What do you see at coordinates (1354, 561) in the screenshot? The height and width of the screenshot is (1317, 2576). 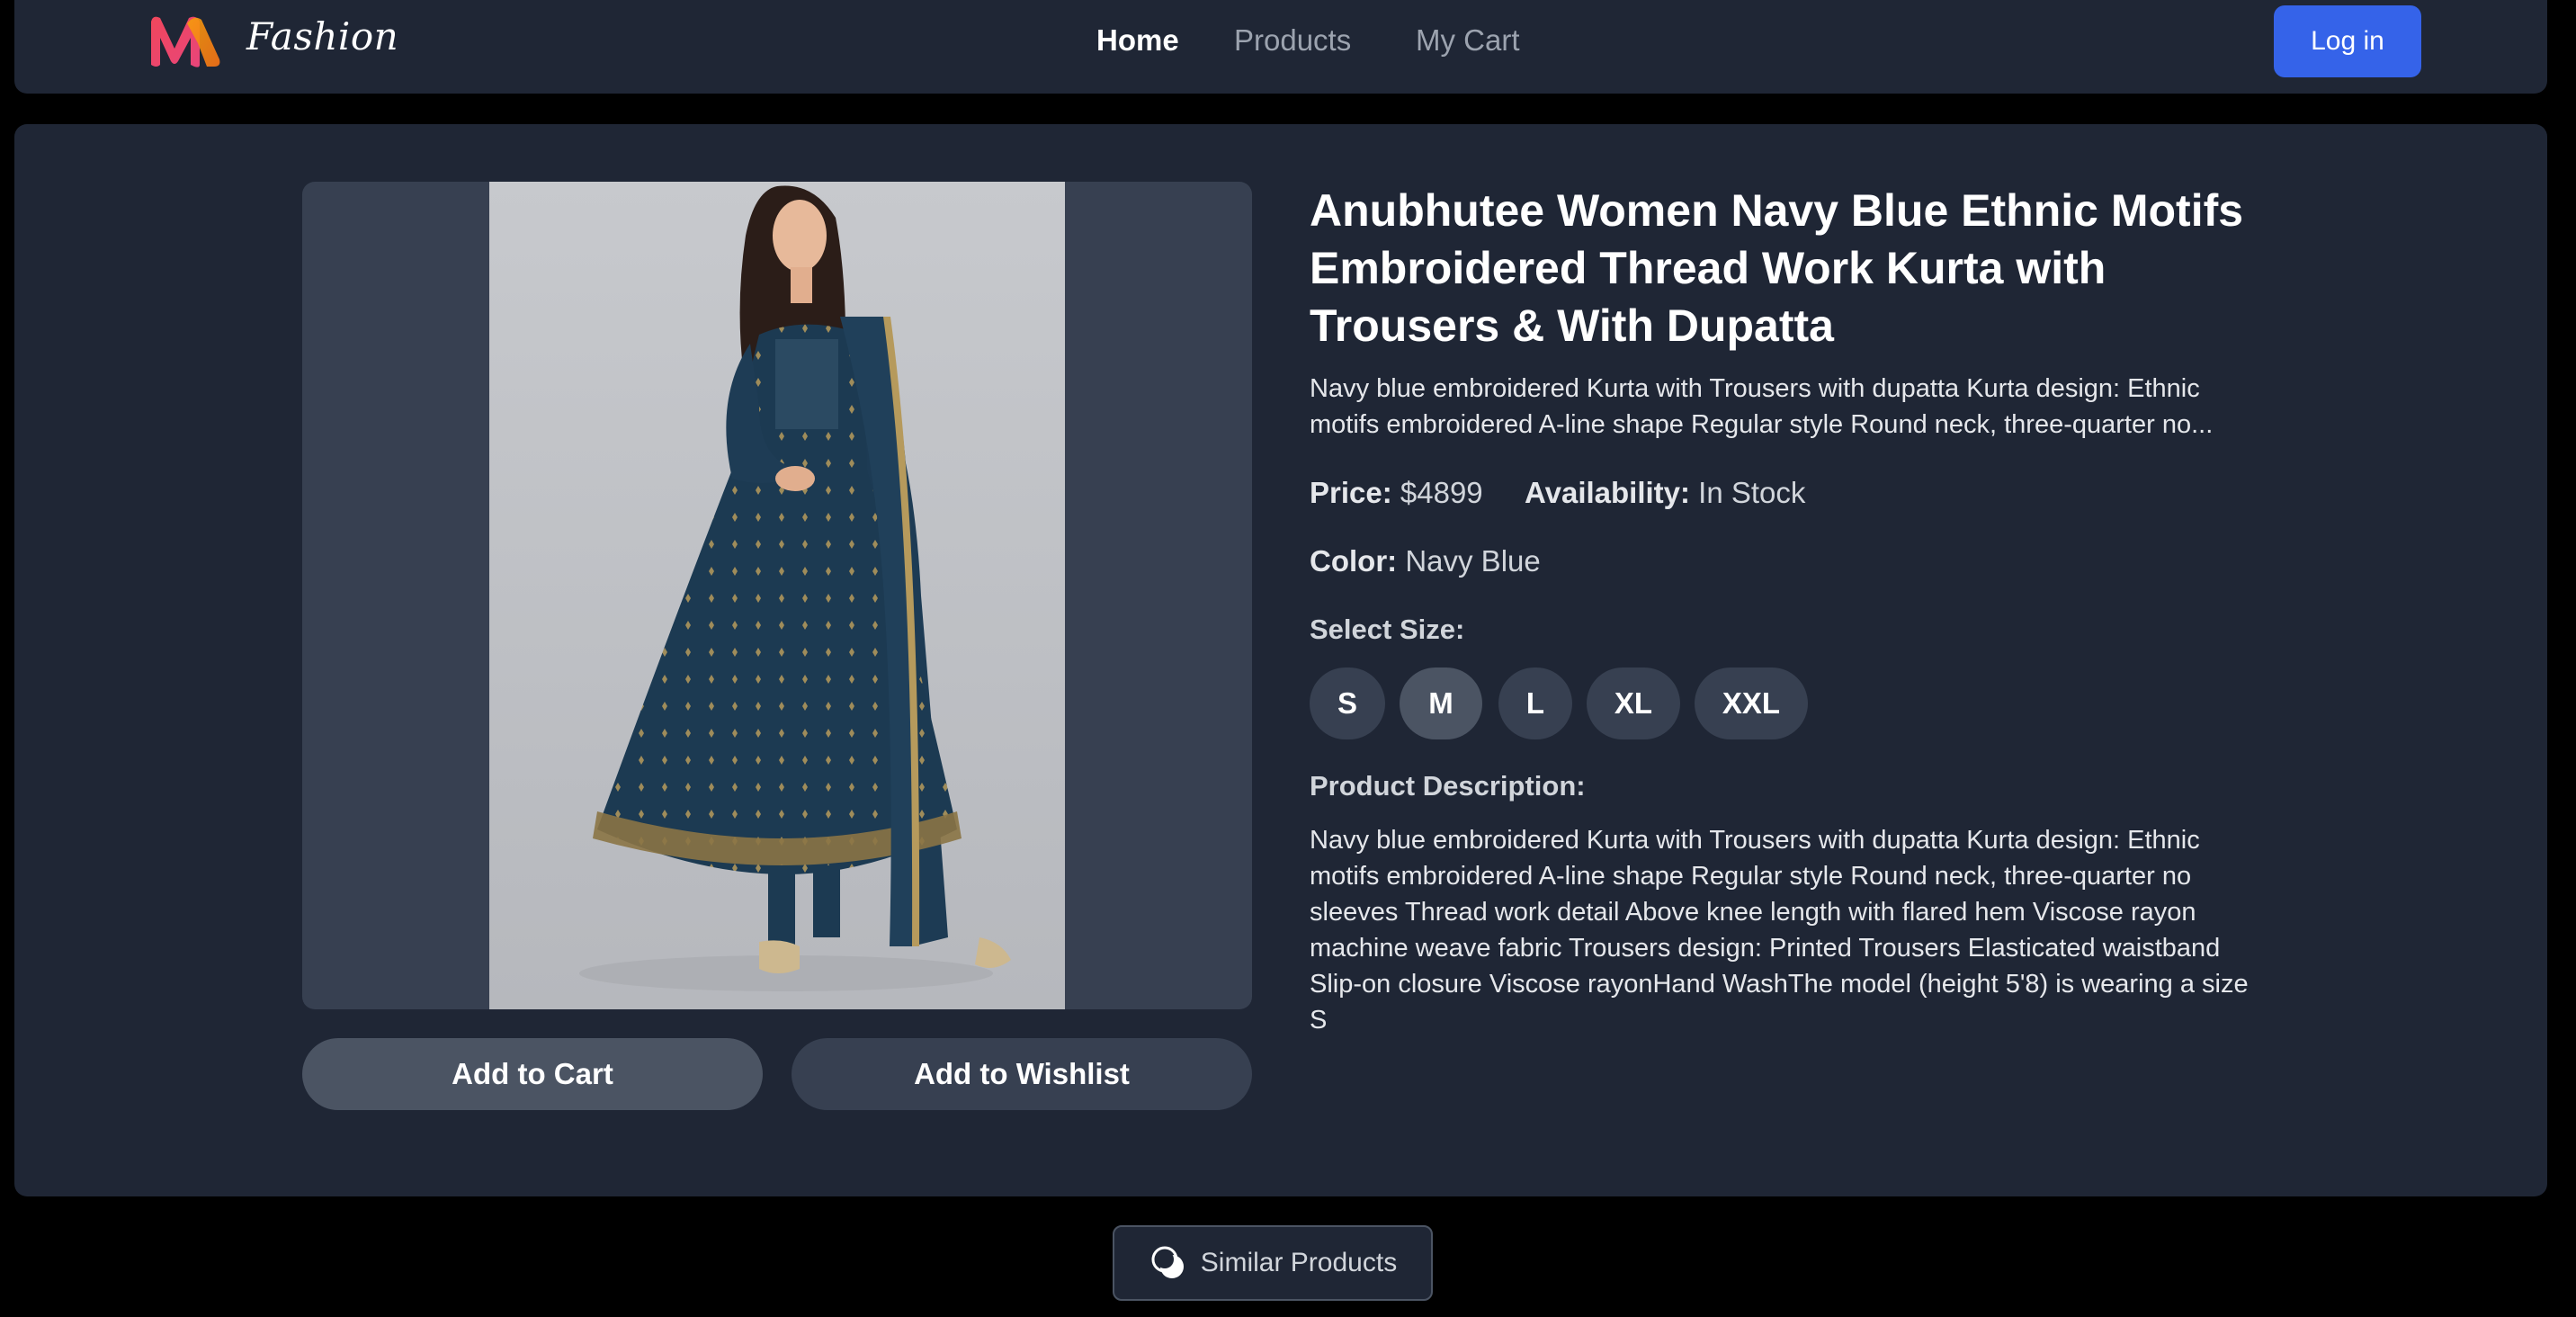 I see `color-label: Color:` at bounding box center [1354, 561].